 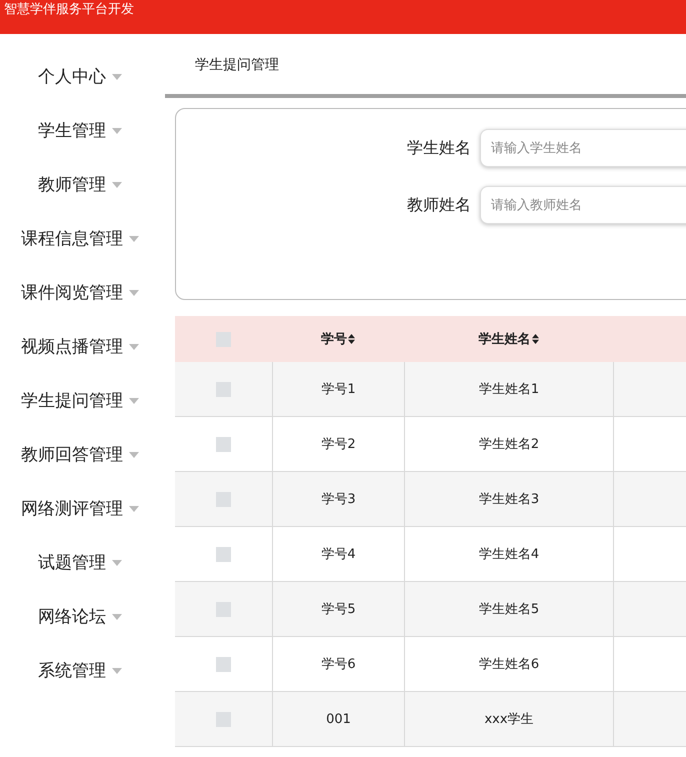 I want to click on app-title: 智慧学伴服务平台开发, so click(x=68, y=10).